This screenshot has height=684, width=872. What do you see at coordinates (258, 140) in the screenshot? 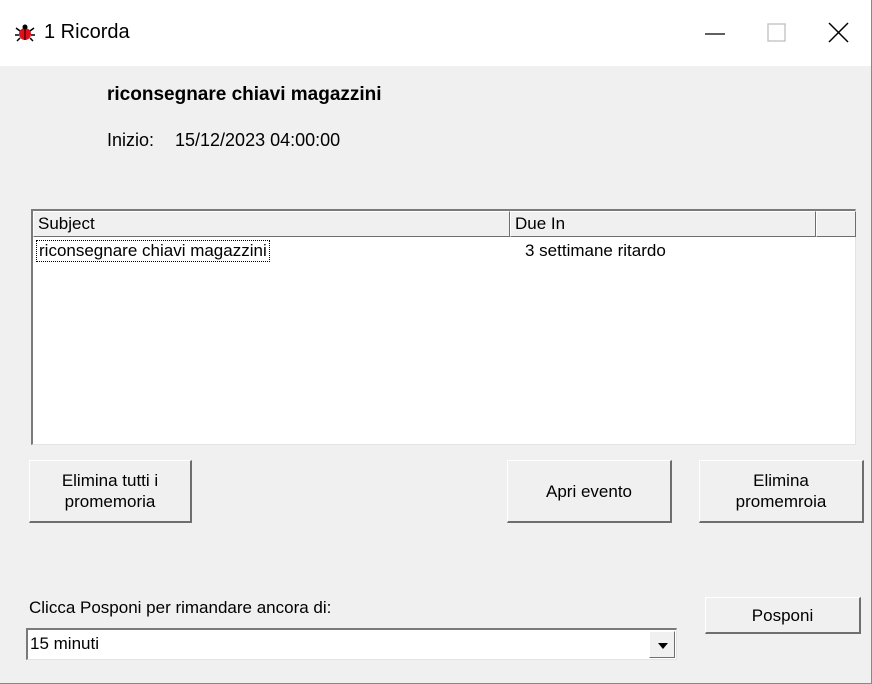
I see `start-value: 15/12/2023 04:00:00` at bounding box center [258, 140].